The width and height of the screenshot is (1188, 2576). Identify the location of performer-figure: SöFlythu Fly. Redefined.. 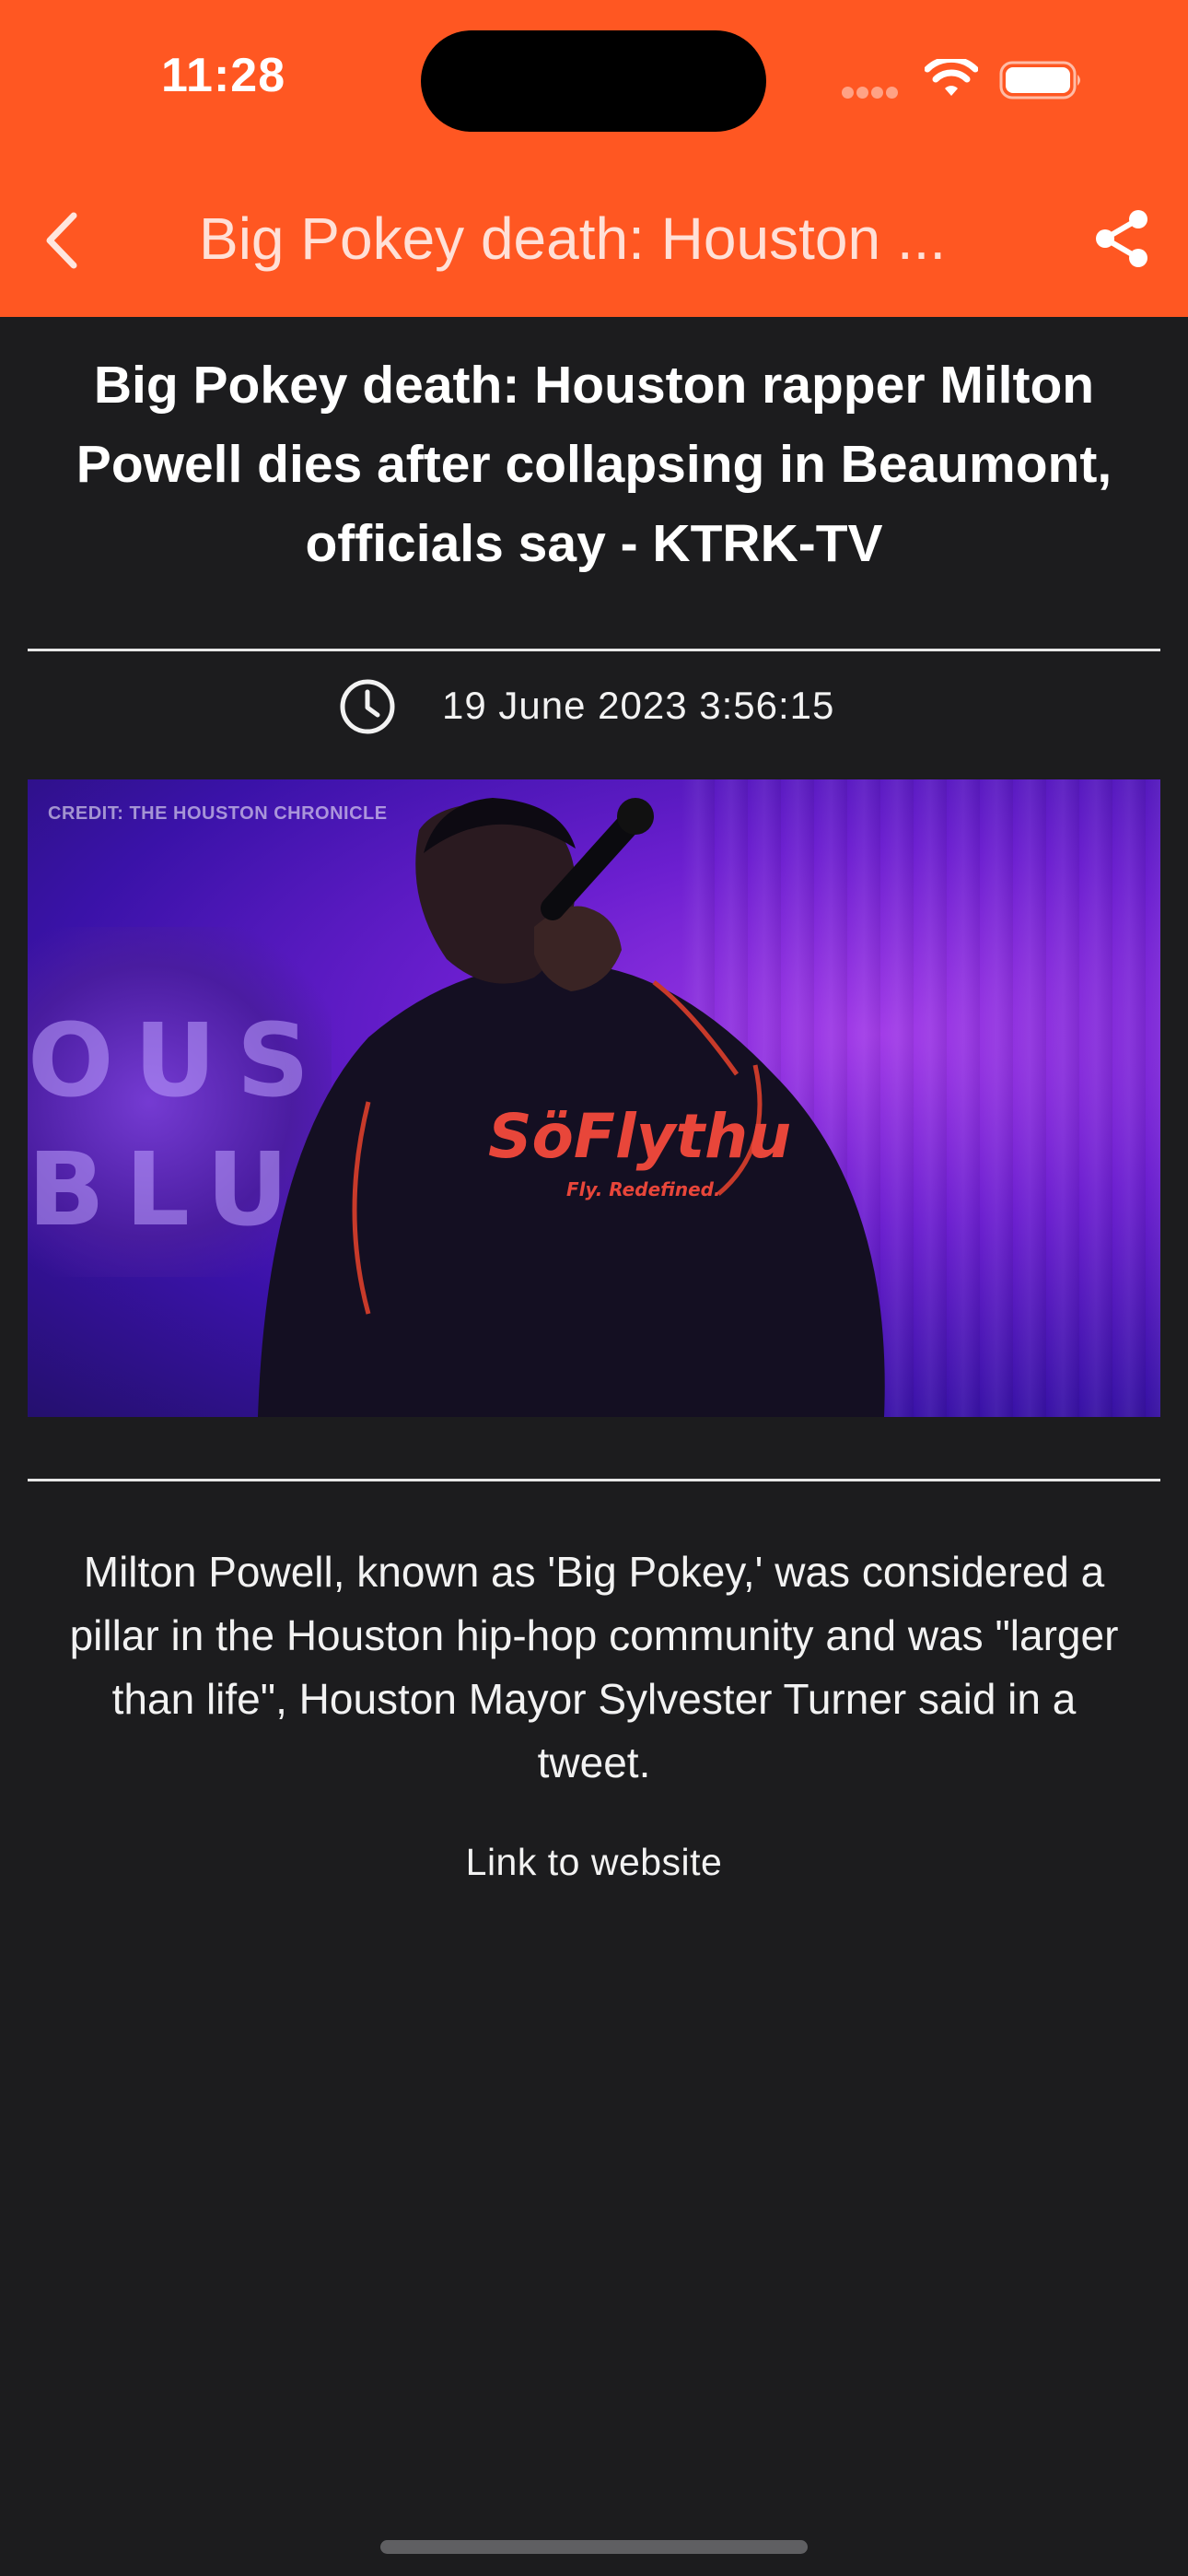
(572, 1107).